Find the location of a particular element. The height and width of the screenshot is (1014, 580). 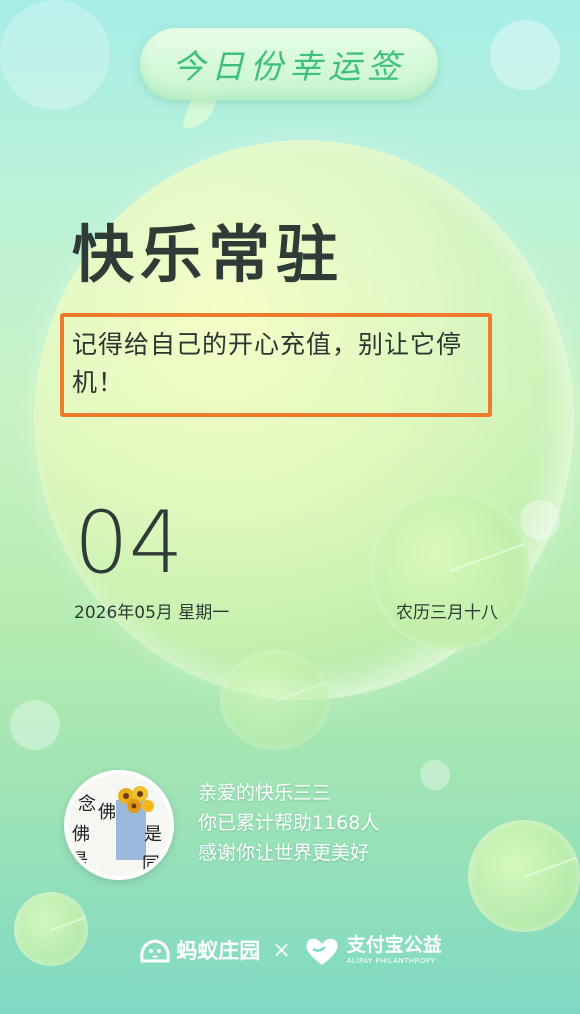

avatar-char: 同 is located at coordinates (151, 864).